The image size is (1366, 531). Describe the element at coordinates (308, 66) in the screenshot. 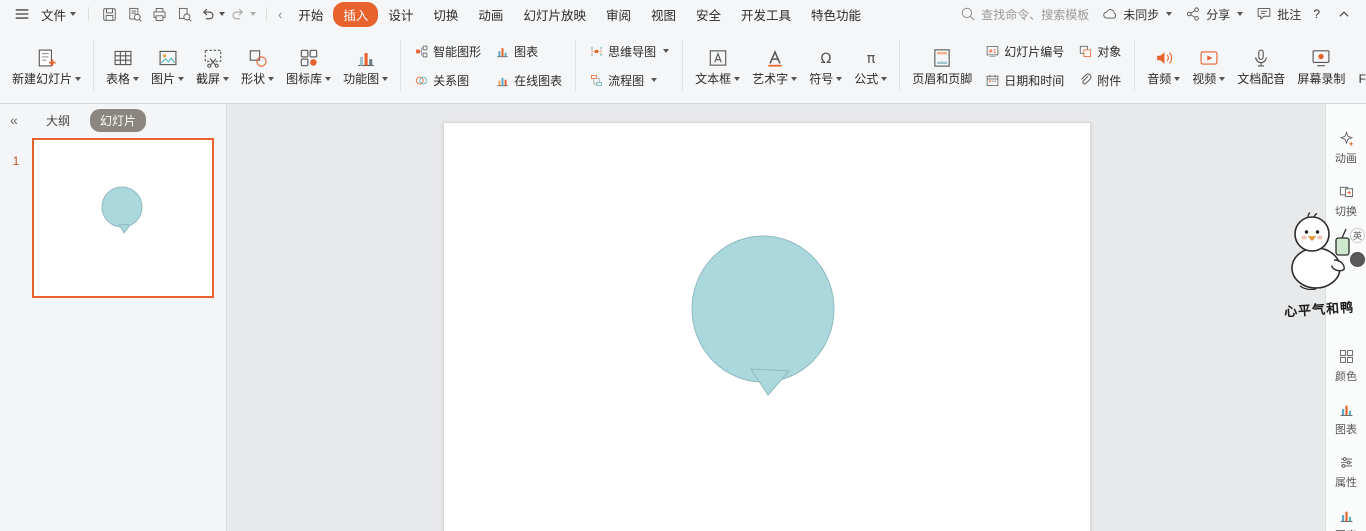

I see `ribbon-button-icon-lib: 图标库` at that location.